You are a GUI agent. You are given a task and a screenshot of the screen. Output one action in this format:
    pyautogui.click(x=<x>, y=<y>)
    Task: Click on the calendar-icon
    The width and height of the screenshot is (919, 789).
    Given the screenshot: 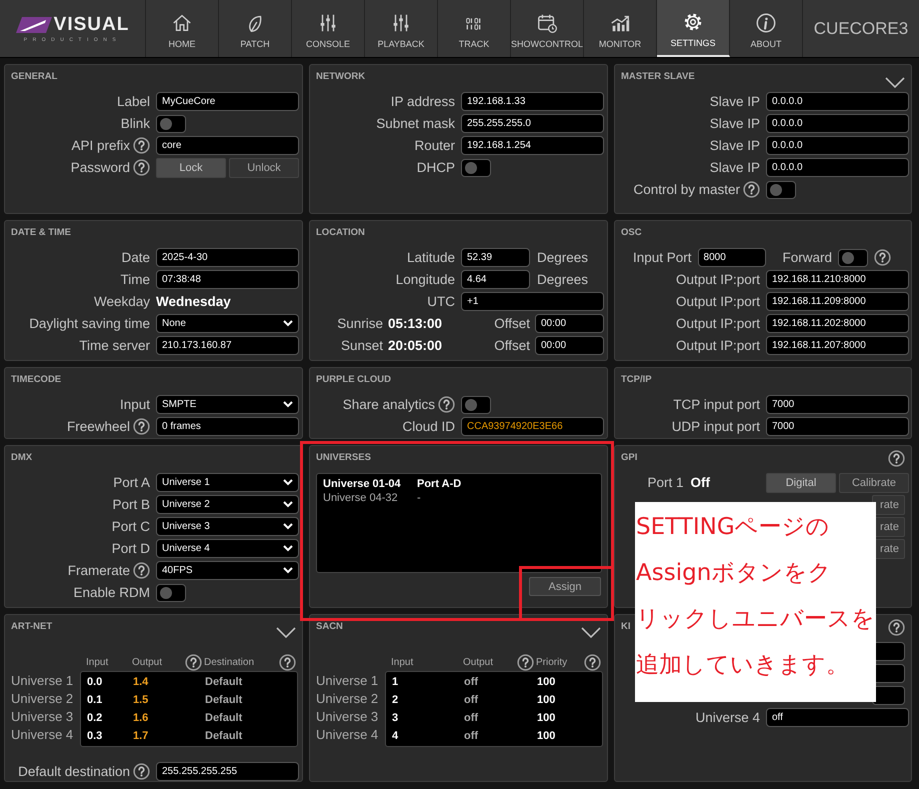 What is the action you would take?
    pyautogui.click(x=547, y=23)
    